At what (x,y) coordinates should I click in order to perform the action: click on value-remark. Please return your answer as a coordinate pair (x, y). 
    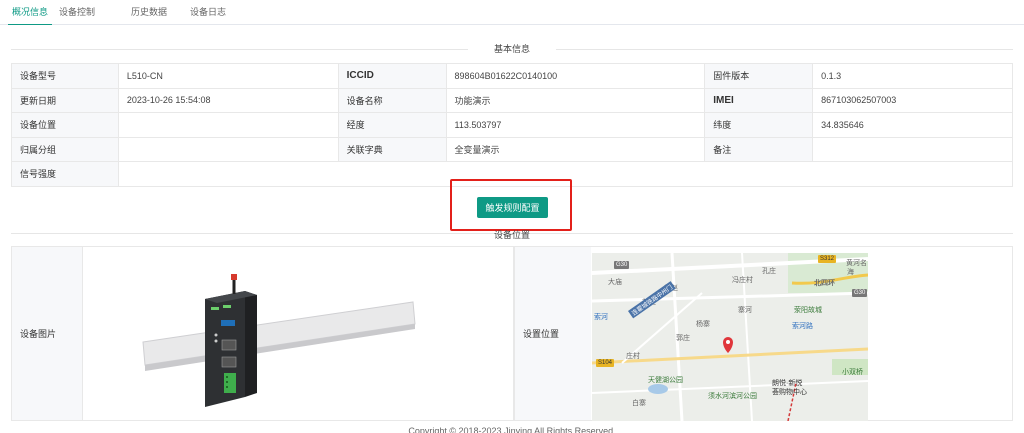
    Looking at the image, I should click on (912, 149).